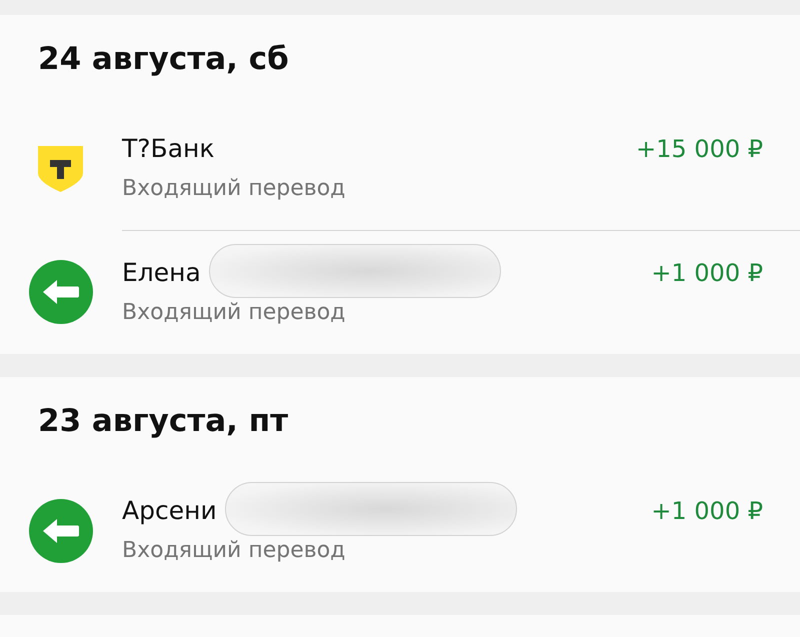 This screenshot has width=800, height=637. What do you see at coordinates (60, 169) in the screenshot?
I see `shield-icon` at bounding box center [60, 169].